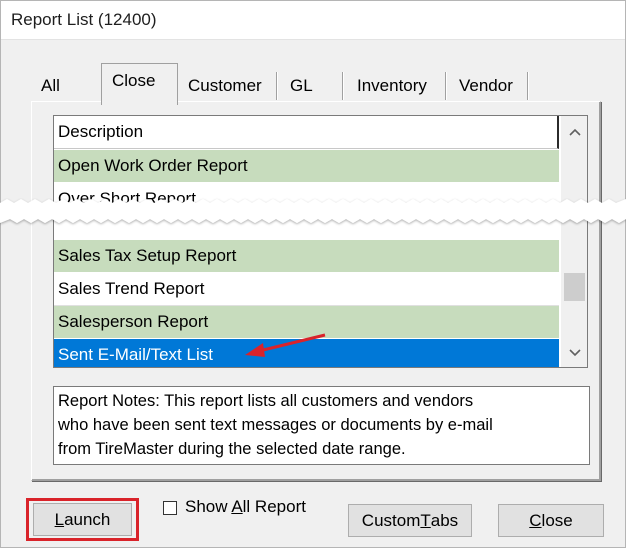  Describe the element at coordinates (574, 241) in the screenshot. I see `vertical-scrollbar` at that location.